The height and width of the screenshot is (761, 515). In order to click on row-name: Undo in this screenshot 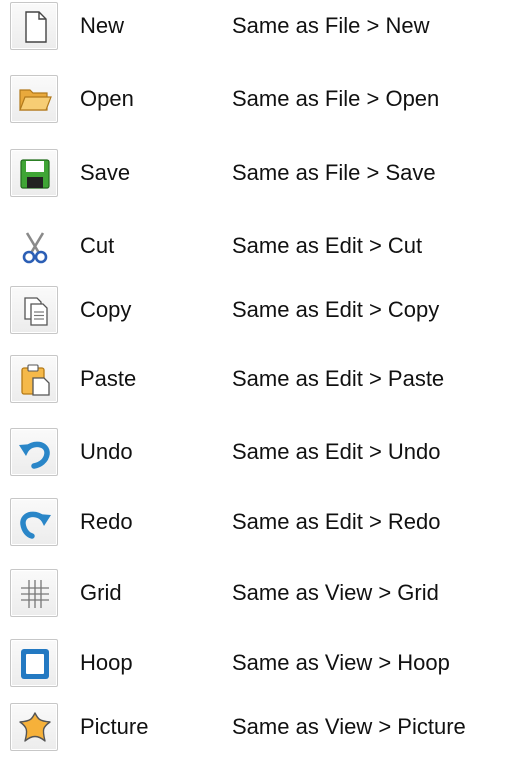, I will do `click(106, 451)`.